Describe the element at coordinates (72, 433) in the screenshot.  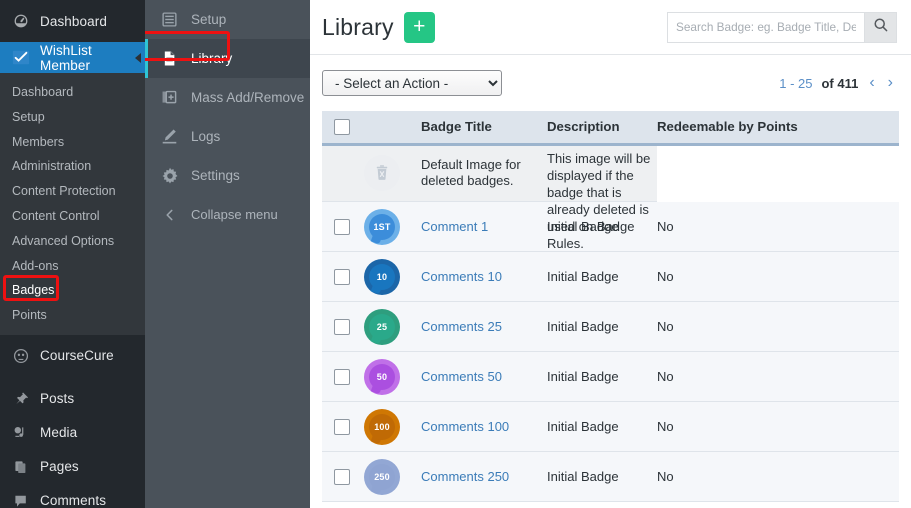
I see `sidebar-item-media: Media` at that location.